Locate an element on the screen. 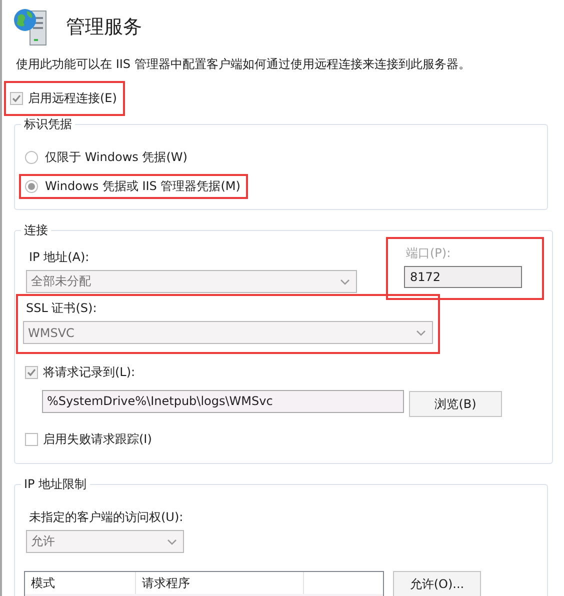  column-header: 请求程序 is located at coordinates (220, 583).